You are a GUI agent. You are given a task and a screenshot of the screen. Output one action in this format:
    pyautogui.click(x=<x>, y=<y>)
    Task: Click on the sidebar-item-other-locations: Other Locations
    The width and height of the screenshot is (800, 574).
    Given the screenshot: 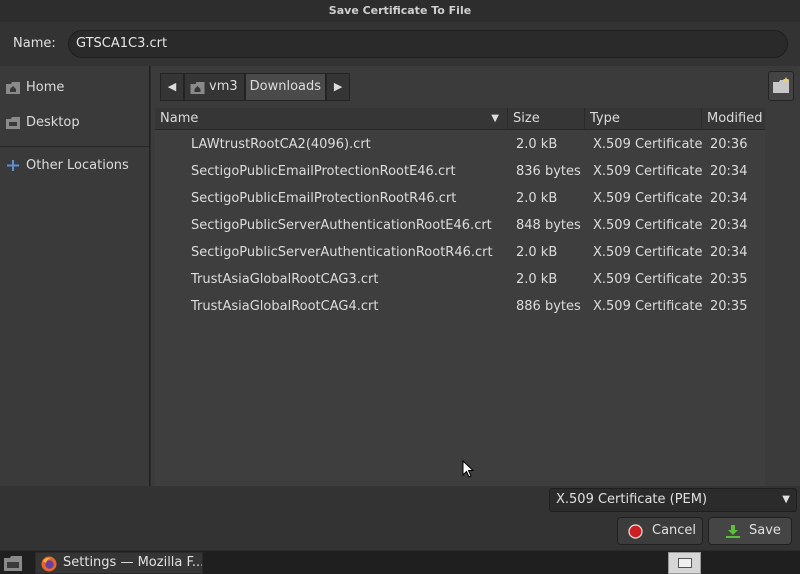 What is the action you would take?
    pyautogui.click(x=75, y=166)
    